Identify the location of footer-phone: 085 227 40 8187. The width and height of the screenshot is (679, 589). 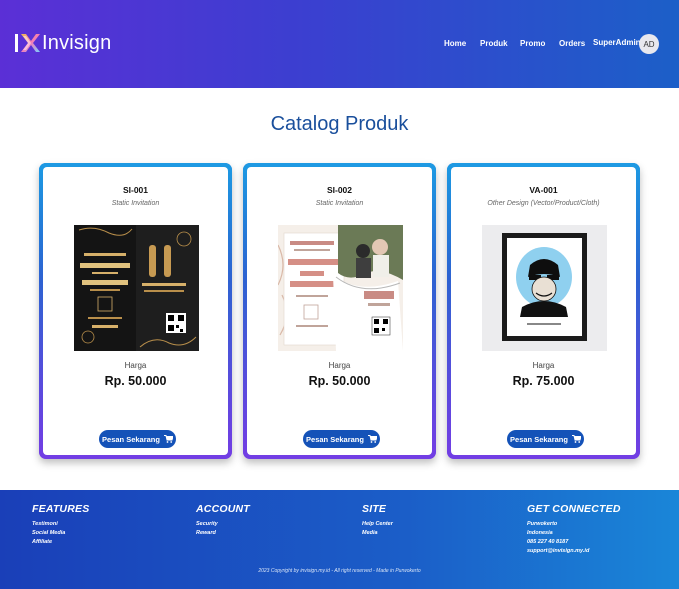
(574, 542).